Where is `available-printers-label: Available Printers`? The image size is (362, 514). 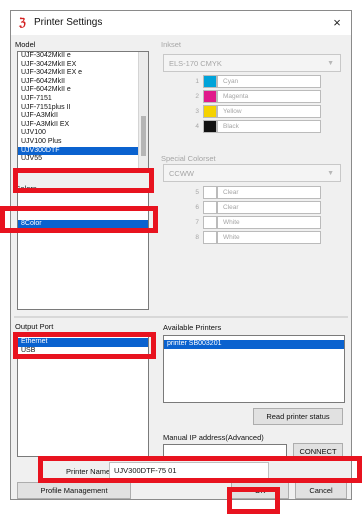
available-printers-label: Available Printers is located at coordinates (192, 327).